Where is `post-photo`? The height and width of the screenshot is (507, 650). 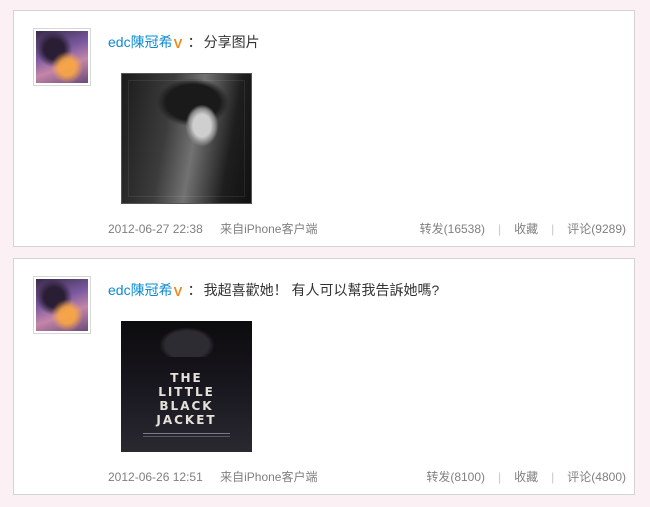
post-photo is located at coordinates (186, 138).